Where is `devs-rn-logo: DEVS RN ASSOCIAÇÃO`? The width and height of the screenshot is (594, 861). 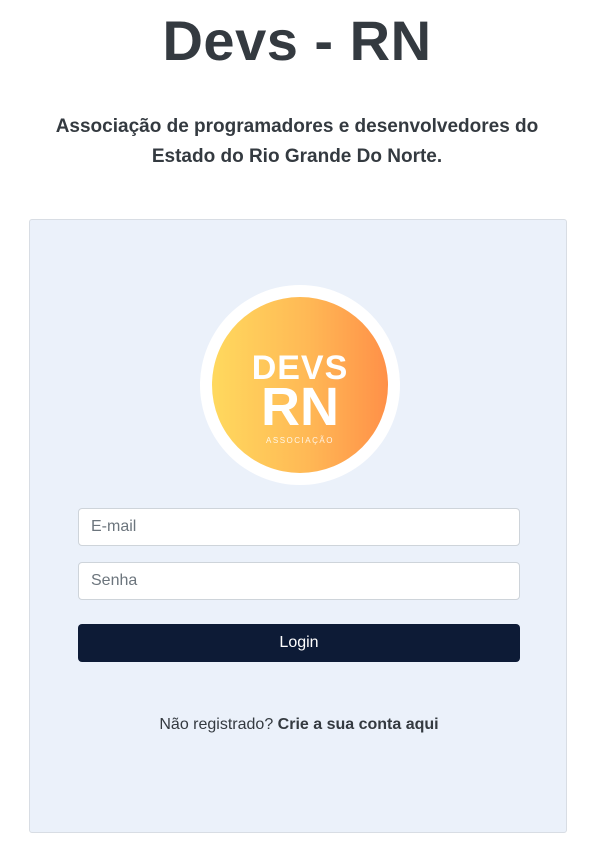 devs-rn-logo: DEVS RN ASSOCIAÇÃO is located at coordinates (300, 385).